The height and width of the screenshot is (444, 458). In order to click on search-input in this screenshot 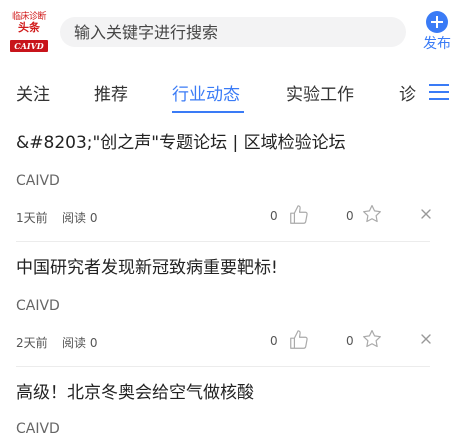, I will do `click(234, 32)`.